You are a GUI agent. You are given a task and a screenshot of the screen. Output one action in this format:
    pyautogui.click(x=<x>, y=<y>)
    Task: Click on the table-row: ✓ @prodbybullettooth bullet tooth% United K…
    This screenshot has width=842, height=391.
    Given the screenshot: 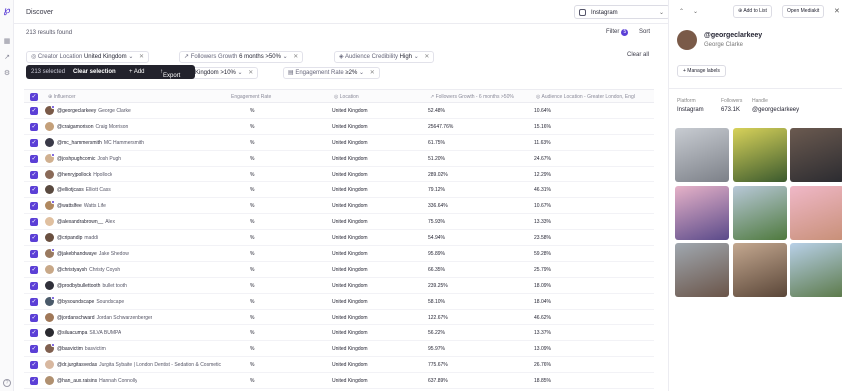 What is the action you would take?
    pyautogui.click(x=339, y=286)
    